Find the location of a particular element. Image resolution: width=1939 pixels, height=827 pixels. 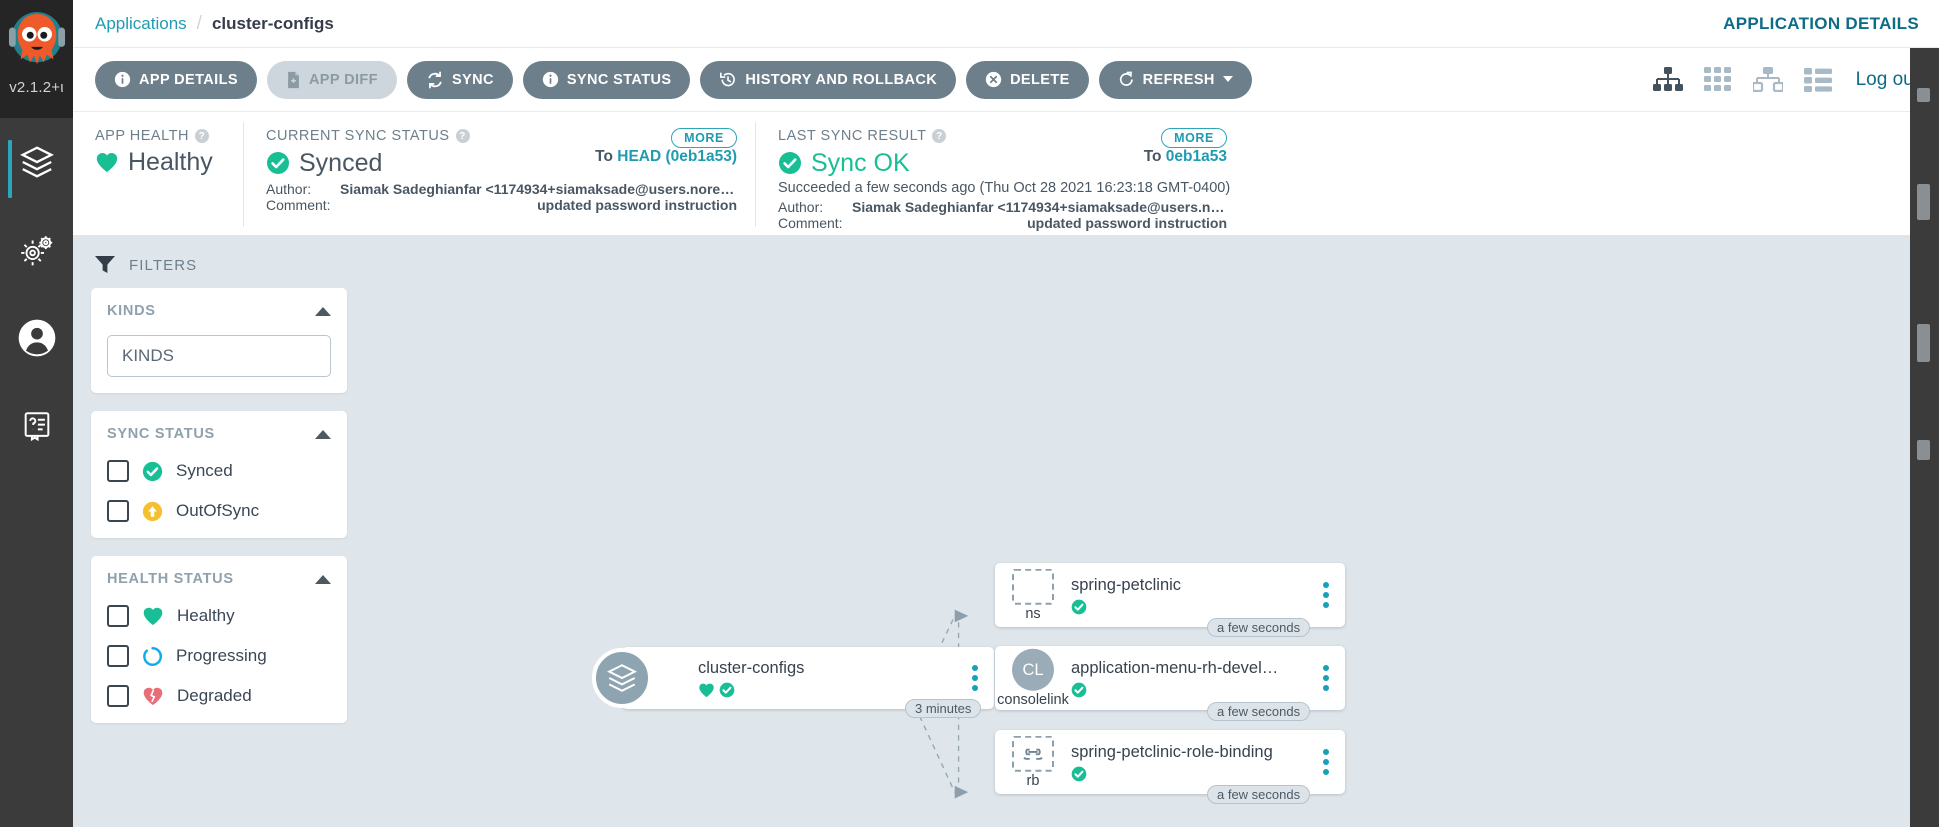

sync-button: SYNC is located at coordinates (459, 79).